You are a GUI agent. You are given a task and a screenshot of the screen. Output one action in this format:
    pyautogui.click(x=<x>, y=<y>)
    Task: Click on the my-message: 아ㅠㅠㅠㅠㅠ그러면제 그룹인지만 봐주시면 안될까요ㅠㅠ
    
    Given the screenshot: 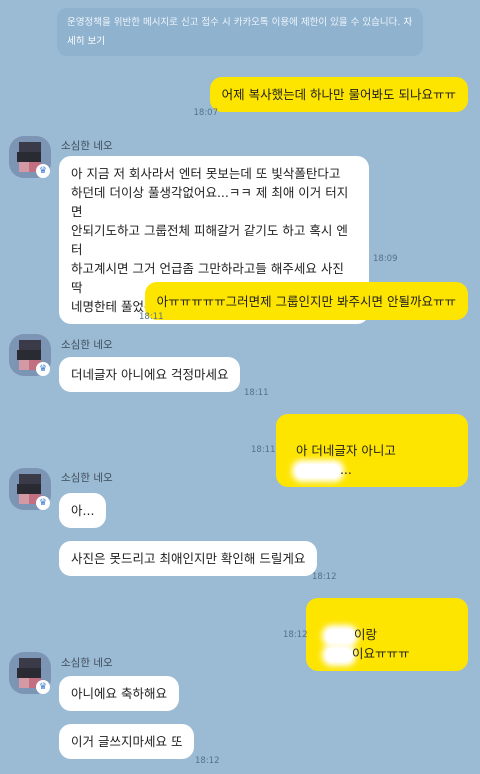 What is the action you would take?
    pyautogui.click(x=306, y=301)
    